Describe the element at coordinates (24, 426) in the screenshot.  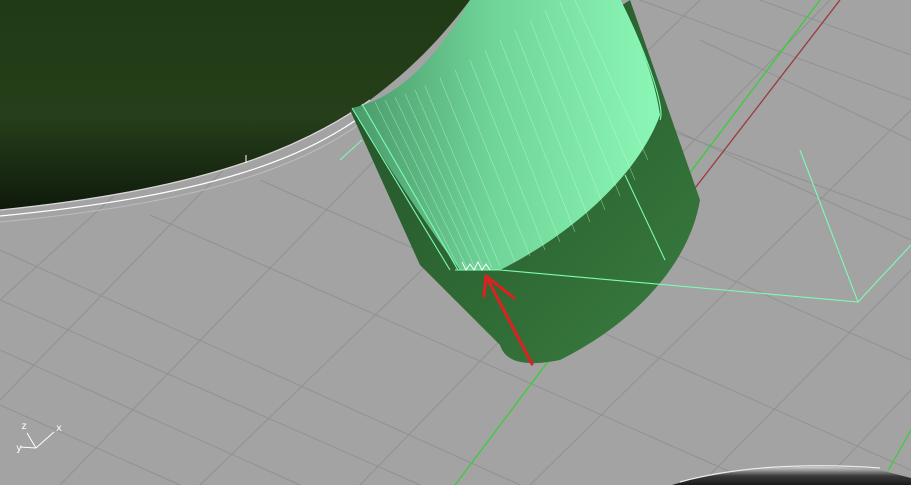
I see `axis-label-z: z` at that location.